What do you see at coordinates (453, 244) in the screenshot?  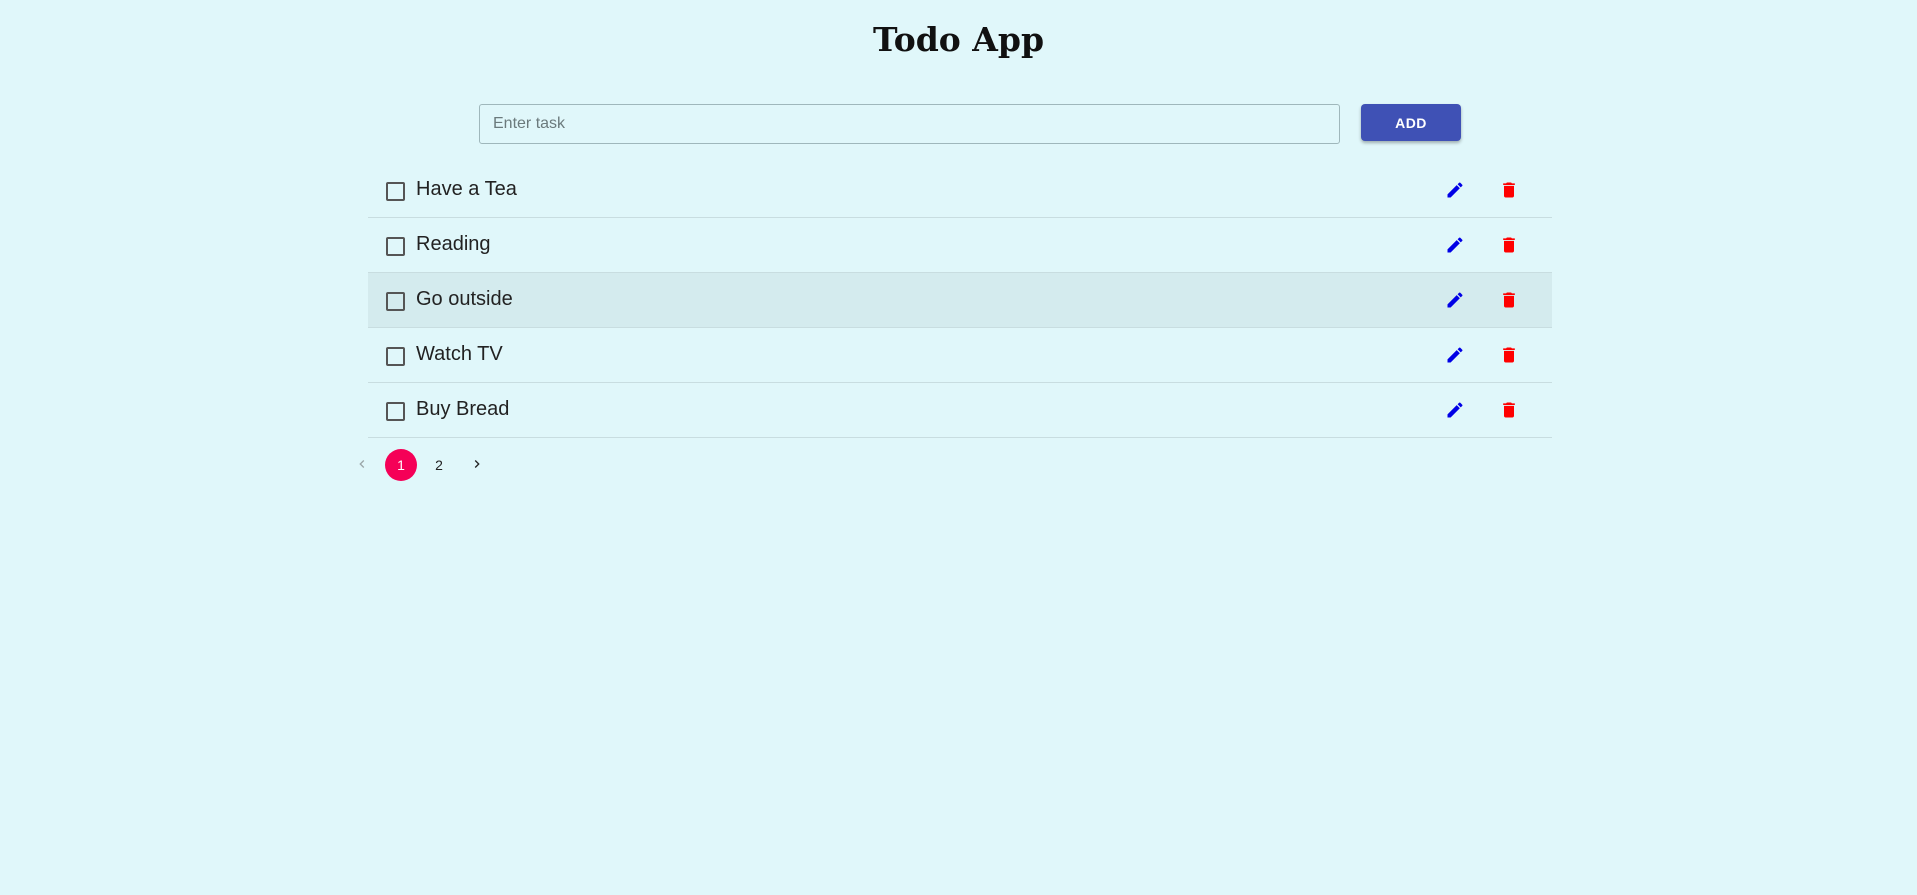 I see `task-label: Reading` at bounding box center [453, 244].